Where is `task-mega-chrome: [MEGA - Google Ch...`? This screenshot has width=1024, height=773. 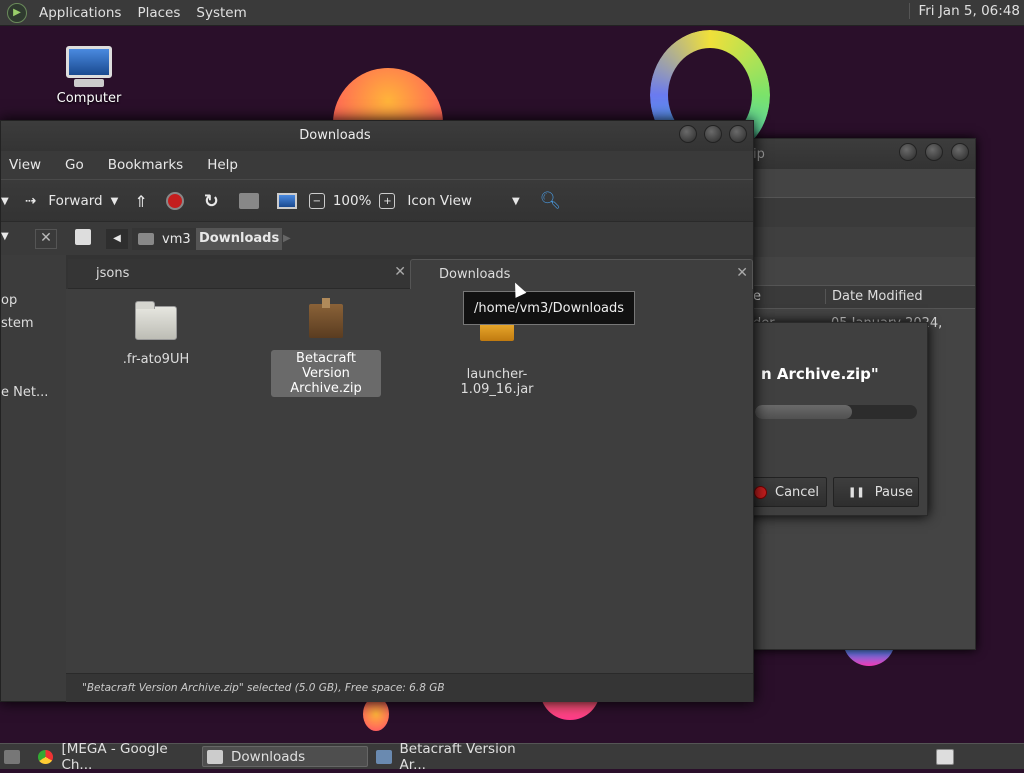
task-mega-chrome: [MEGA - Google Ch... is located at coordinates (116, 757).